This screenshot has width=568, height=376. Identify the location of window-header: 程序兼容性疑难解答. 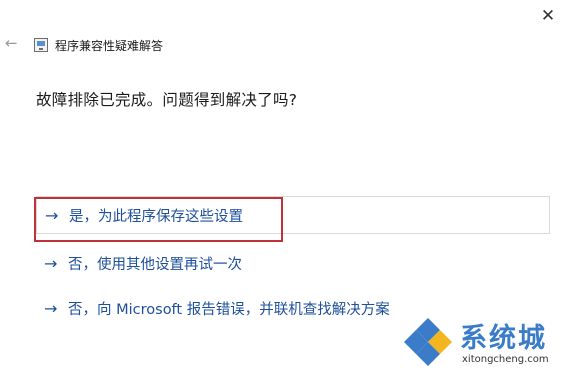
(98, 45).